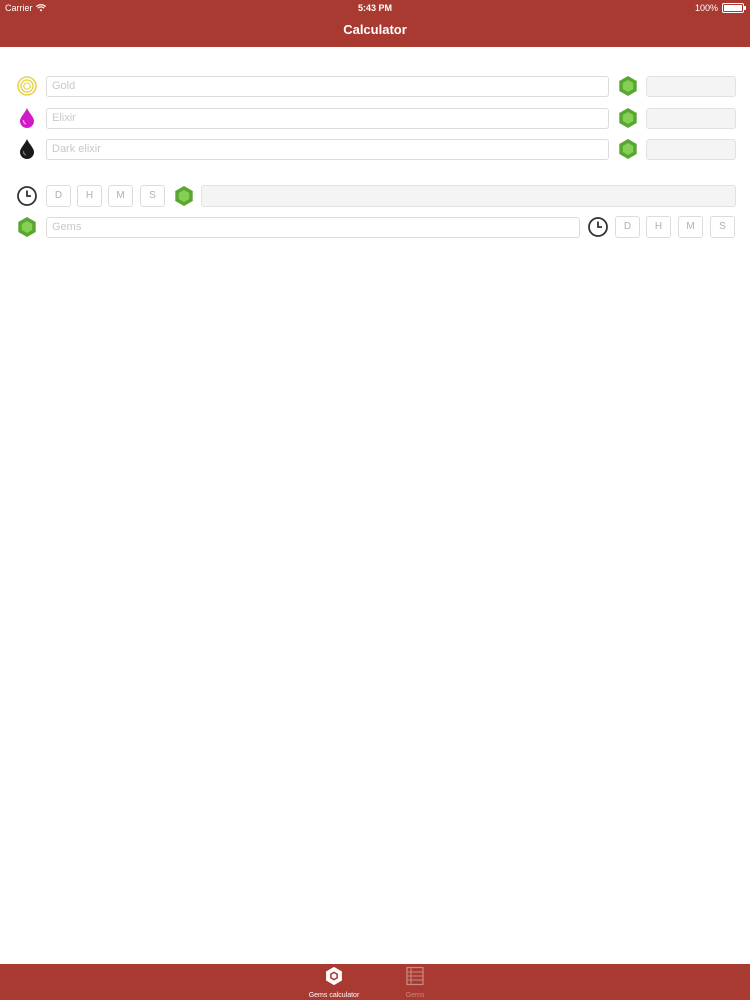  I want to click on list-tab-icon, so click(415, 976).